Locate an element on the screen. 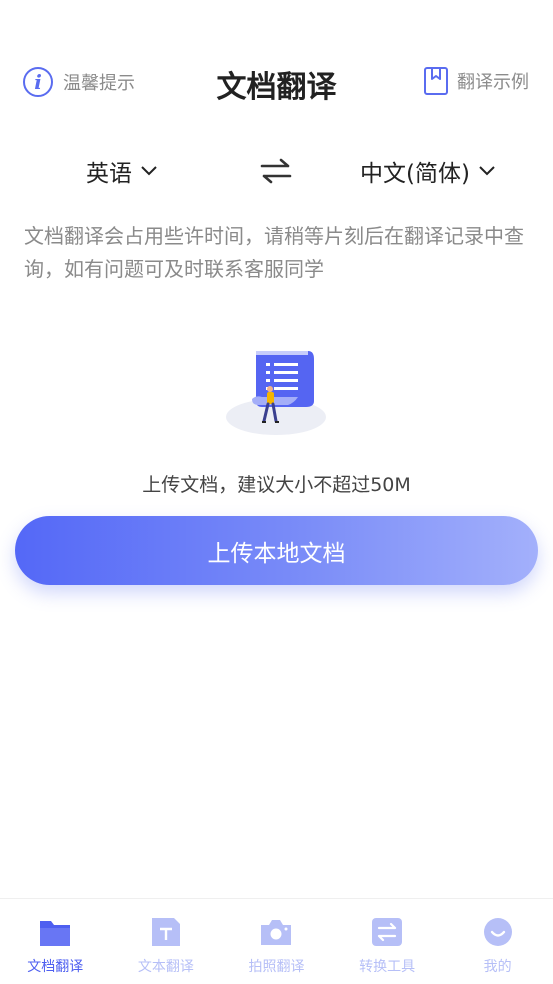  tab-mine: 我的 is located at coordinates (497, 941).